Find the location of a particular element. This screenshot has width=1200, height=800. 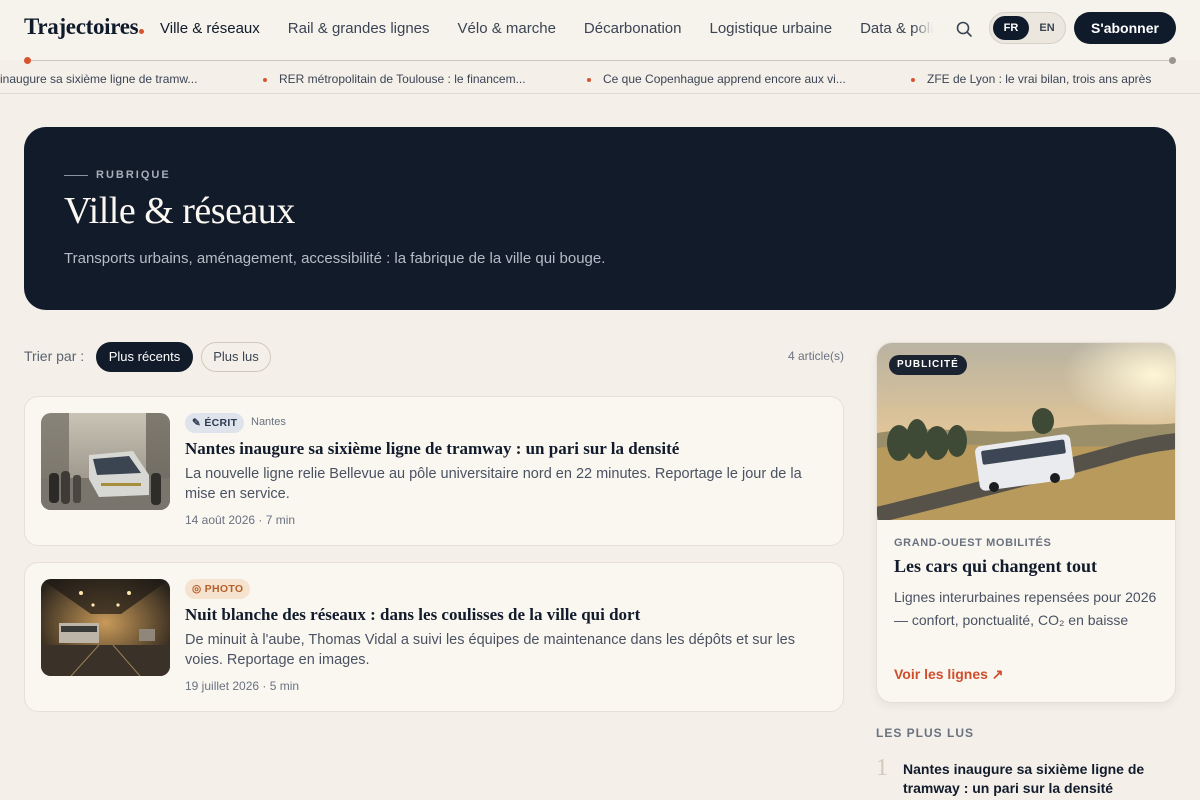

reading-progress-track is located at coordinates (600, 60).